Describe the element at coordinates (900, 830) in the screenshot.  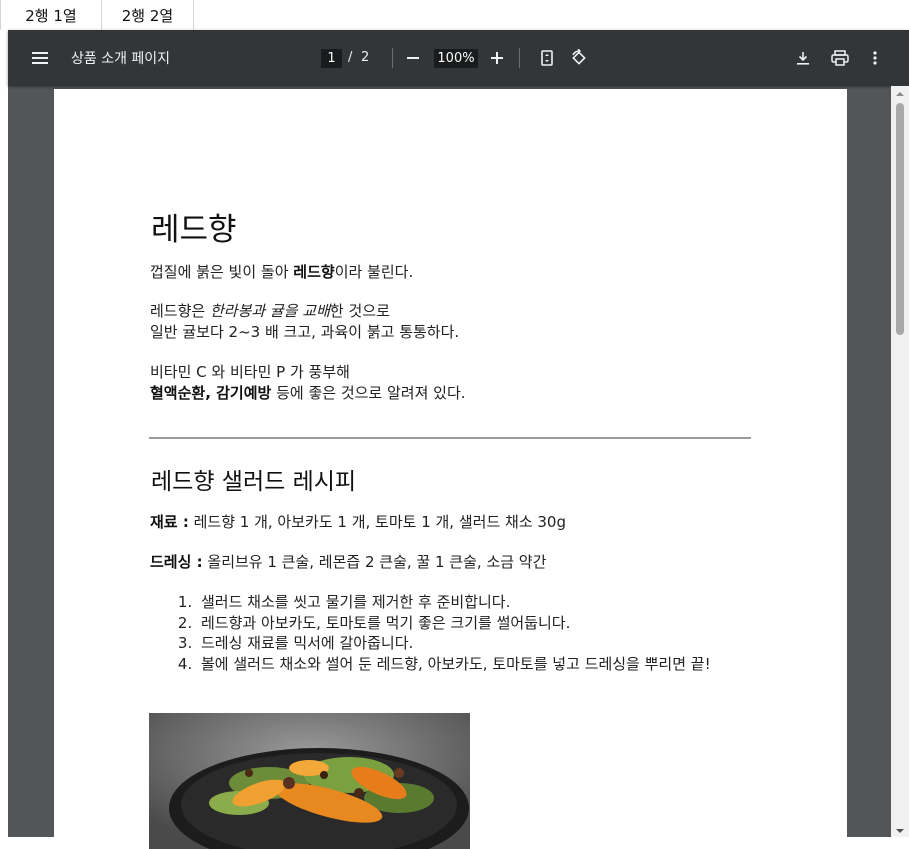
I see `scroll-down-arrow-icon` at that location.